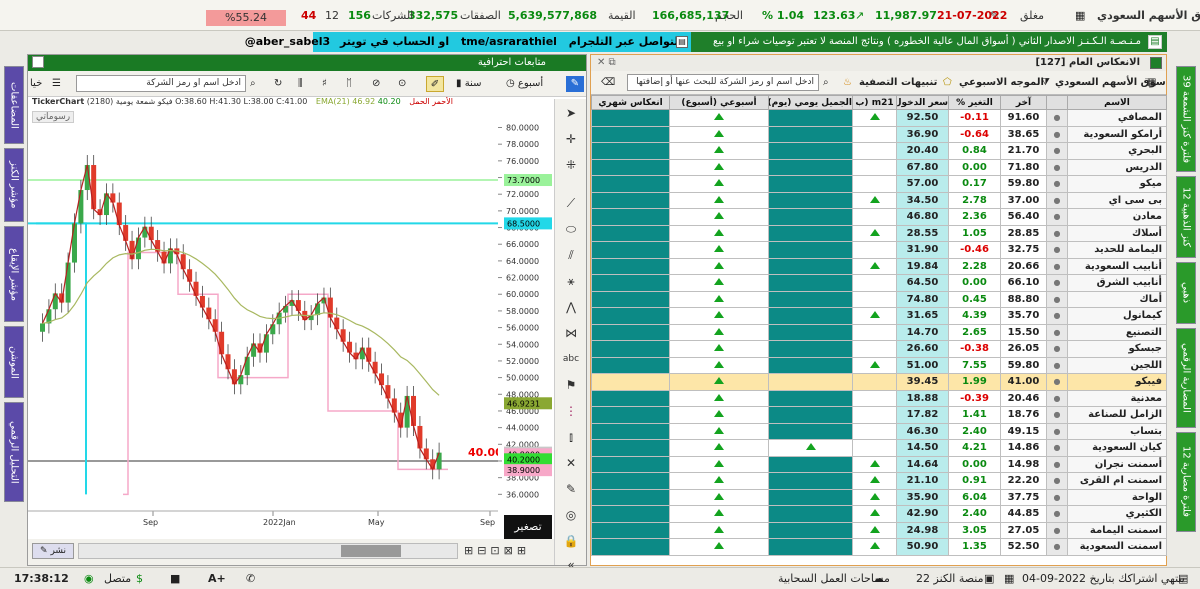  I want to click on table-row: البحري ● 21.70 0.84 20.40, so click(879, 151).